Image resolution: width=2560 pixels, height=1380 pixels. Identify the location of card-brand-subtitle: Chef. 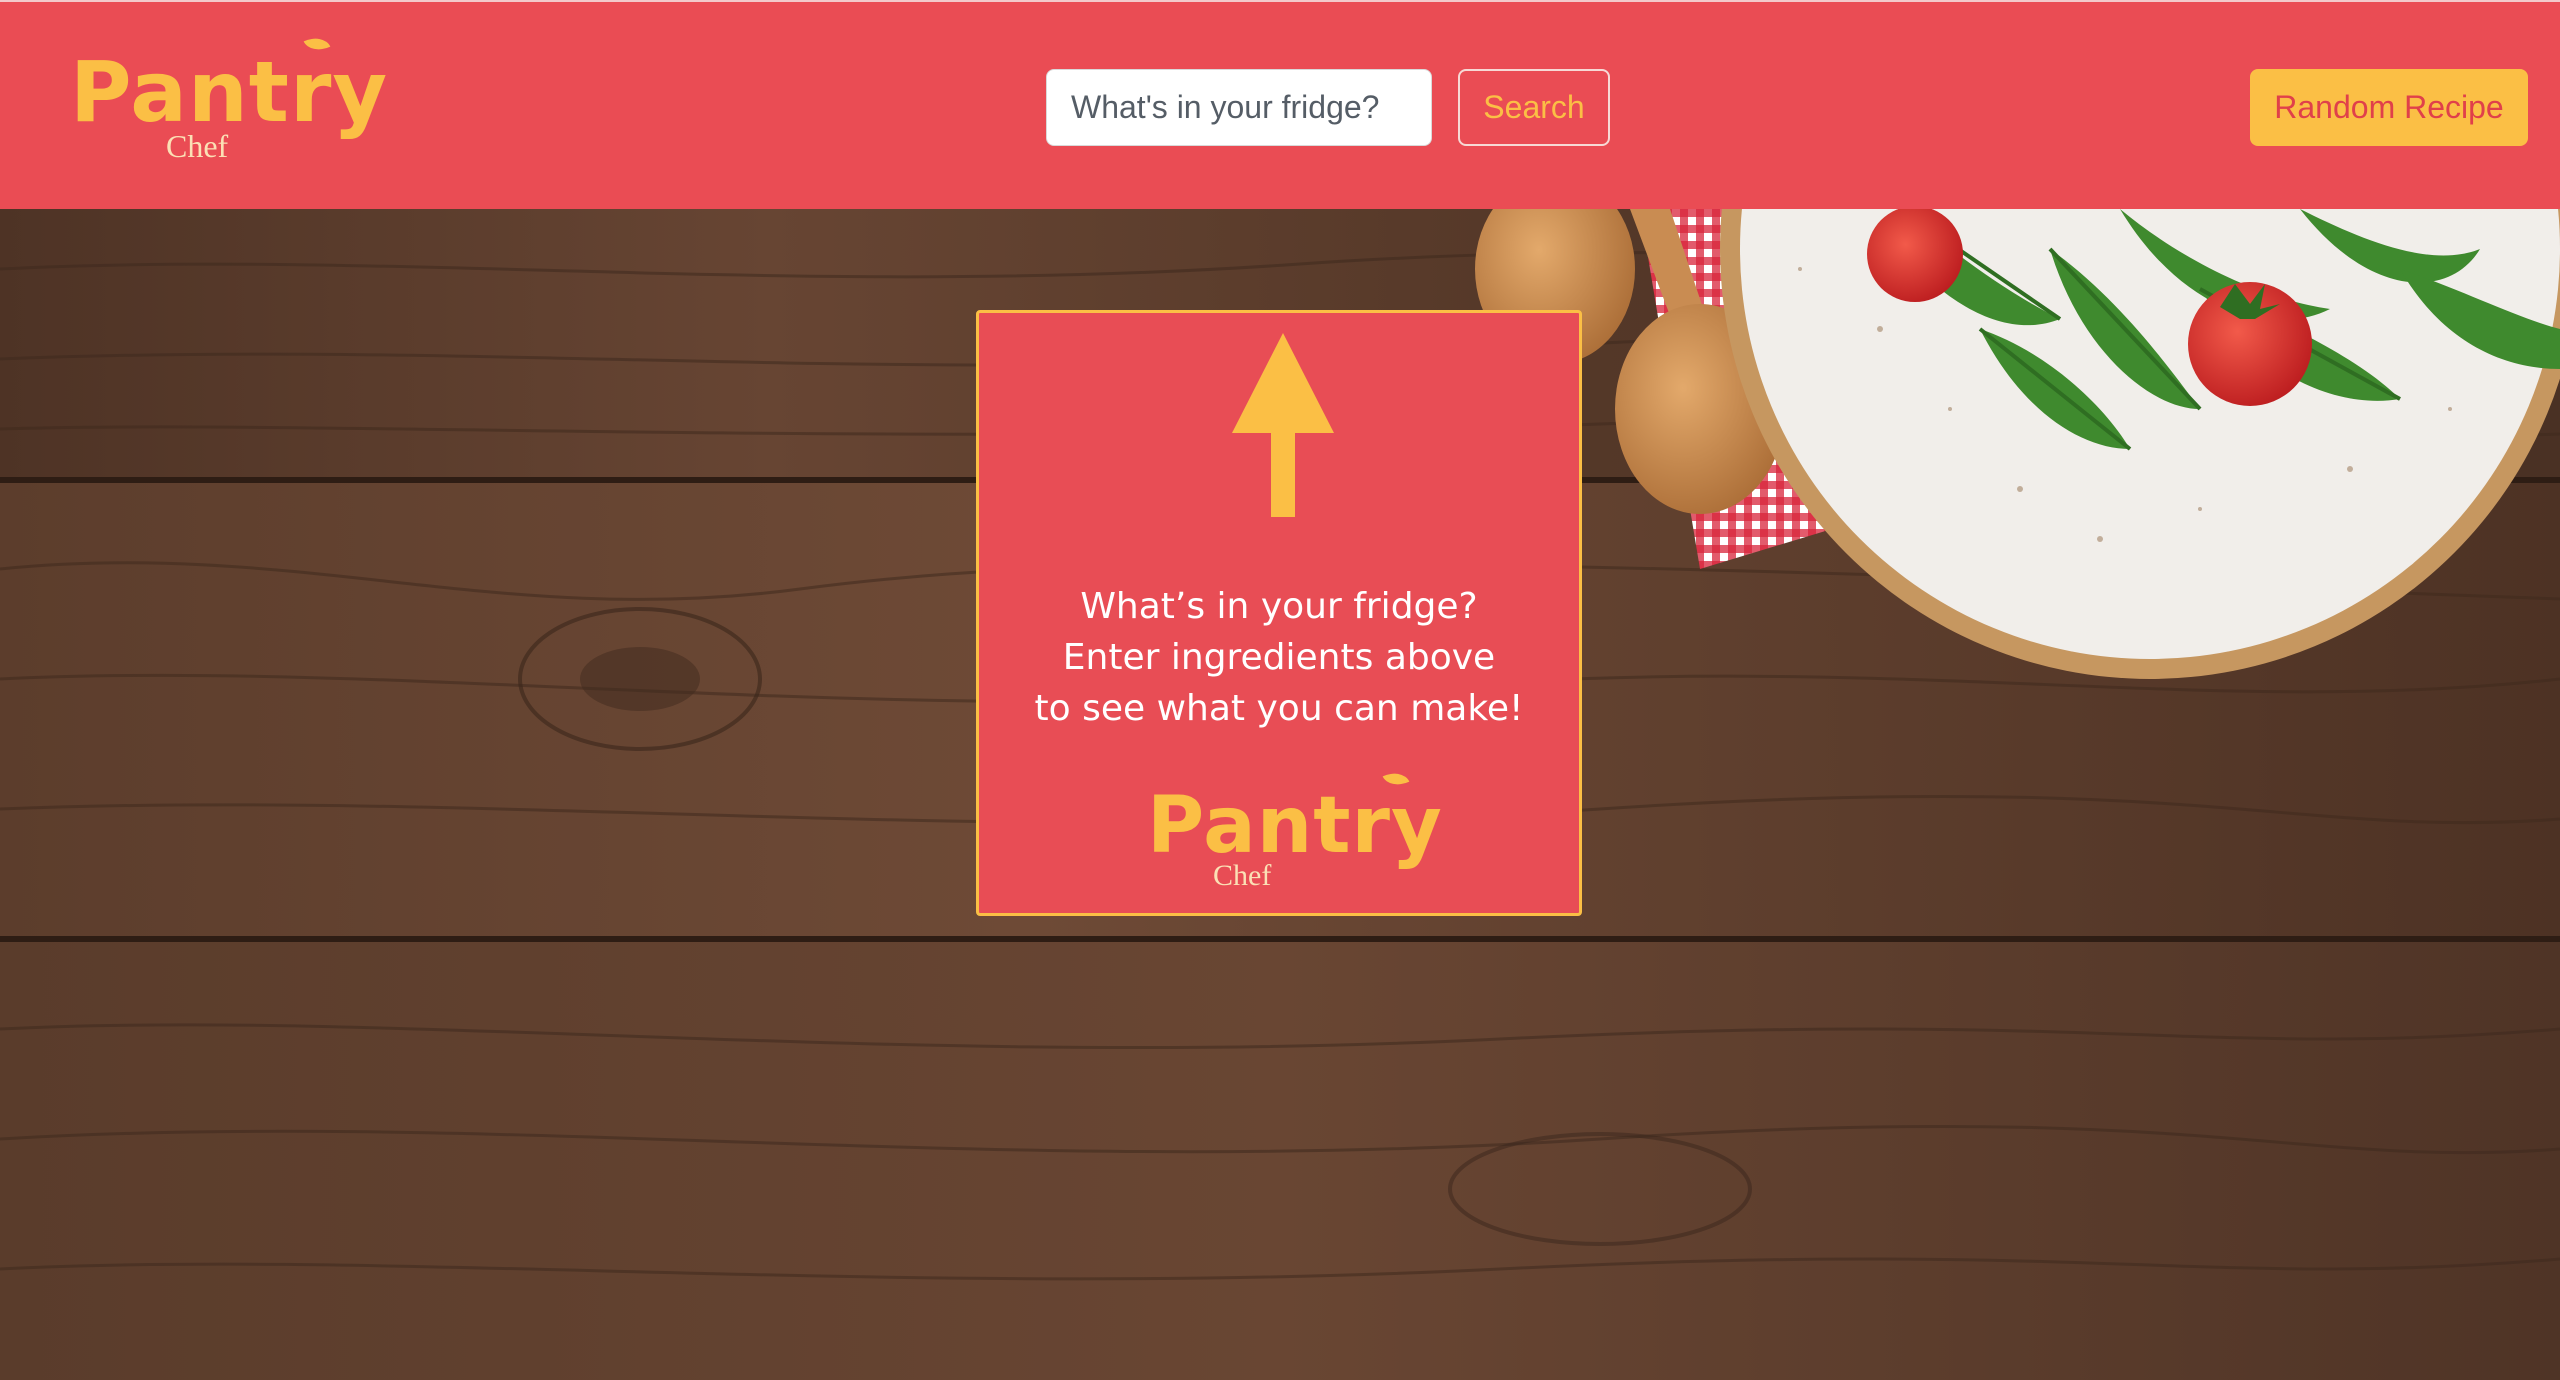
(1242, 875).